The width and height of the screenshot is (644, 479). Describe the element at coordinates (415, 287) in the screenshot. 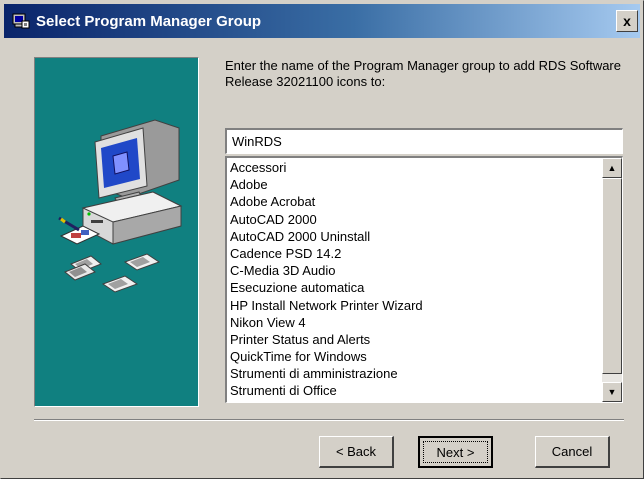

I see `list-item: Esecuzione automatica` at that location.